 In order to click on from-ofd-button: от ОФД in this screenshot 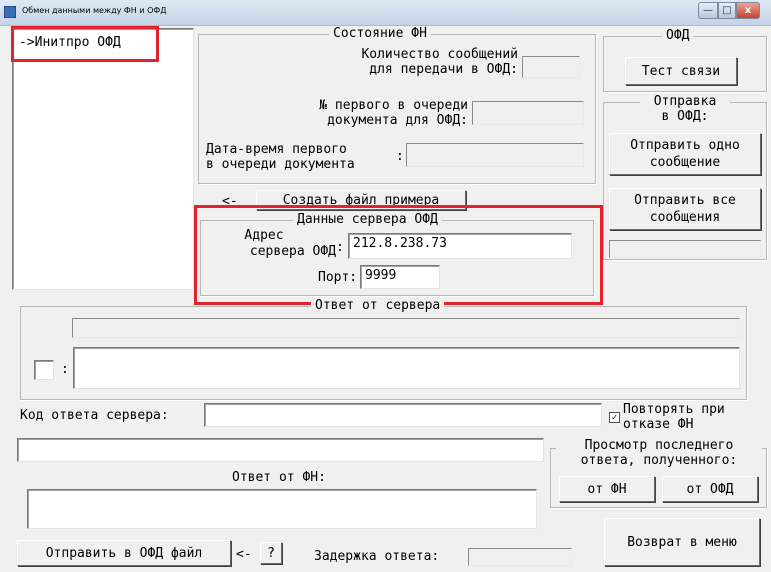, I will do `click(710, 489)`.